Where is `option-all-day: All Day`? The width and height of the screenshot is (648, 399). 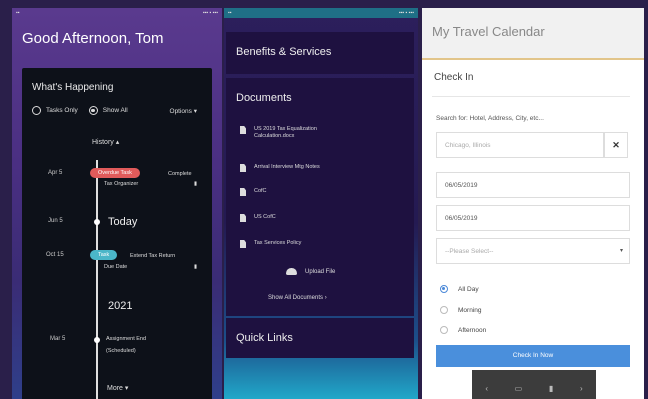
option-all-day: All Day is located at coordinates (459, 289).